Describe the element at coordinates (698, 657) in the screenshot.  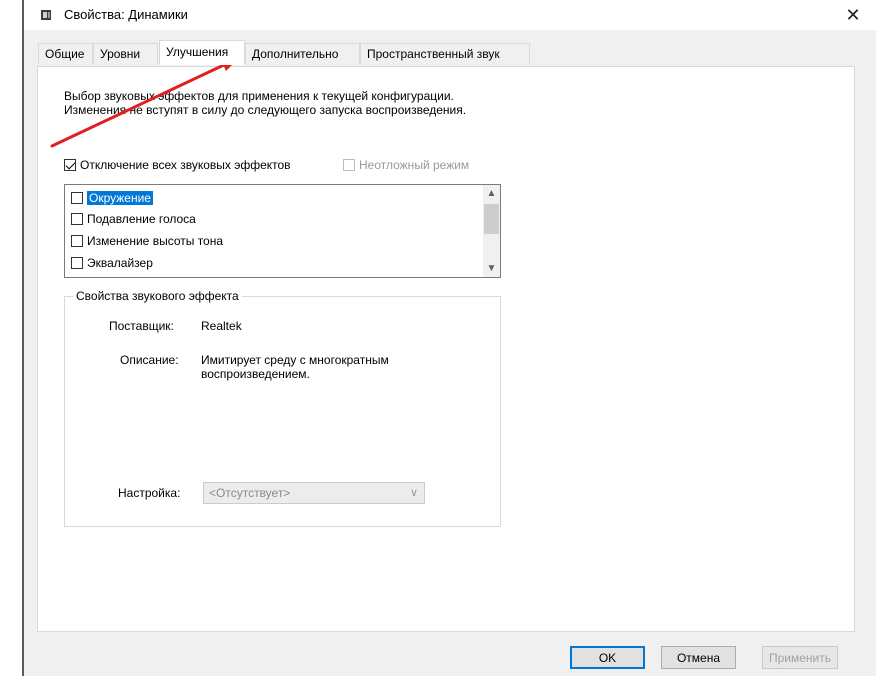
I see `cancel-button: Отмена` at that location.